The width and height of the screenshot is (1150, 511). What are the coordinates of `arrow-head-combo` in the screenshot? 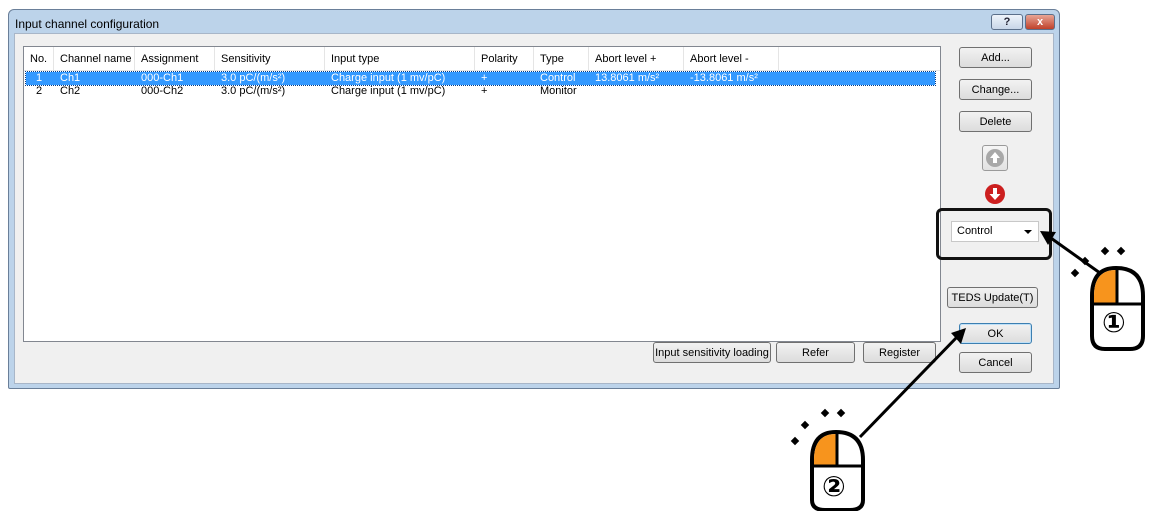 It's located at (1048, 238).